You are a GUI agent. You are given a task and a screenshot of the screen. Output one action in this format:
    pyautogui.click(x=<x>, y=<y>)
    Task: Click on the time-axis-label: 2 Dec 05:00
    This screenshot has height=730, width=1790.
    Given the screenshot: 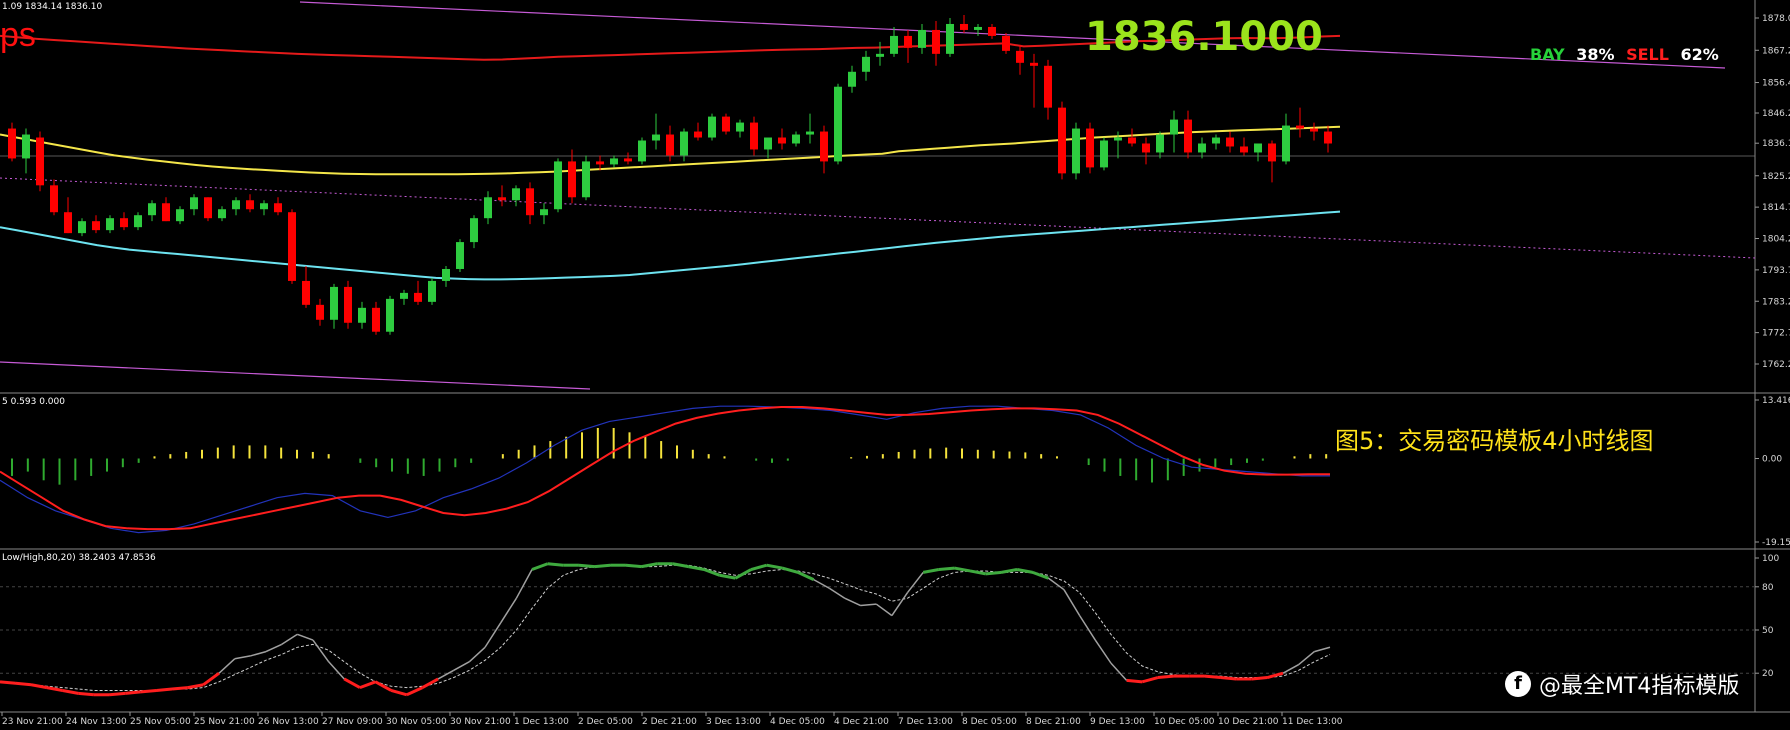 What is the action you would take?
    pyautogui.click(x=605, y=722)
    